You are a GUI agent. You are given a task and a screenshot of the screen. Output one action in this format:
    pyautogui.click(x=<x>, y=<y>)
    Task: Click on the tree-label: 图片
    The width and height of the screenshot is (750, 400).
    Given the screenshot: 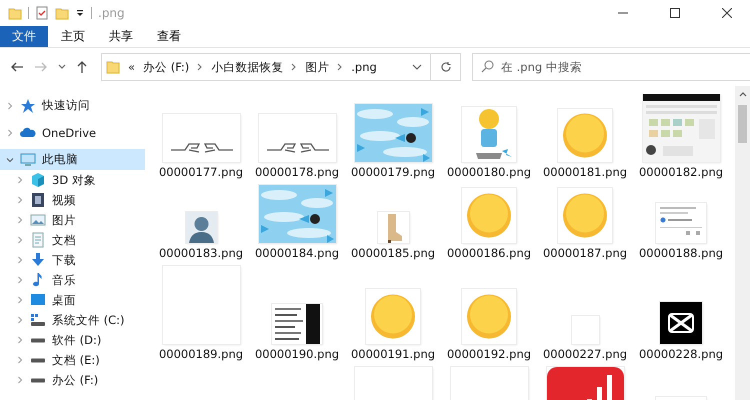 What is the action you would take?
    pyautogui.click(x=64, y=220)
    